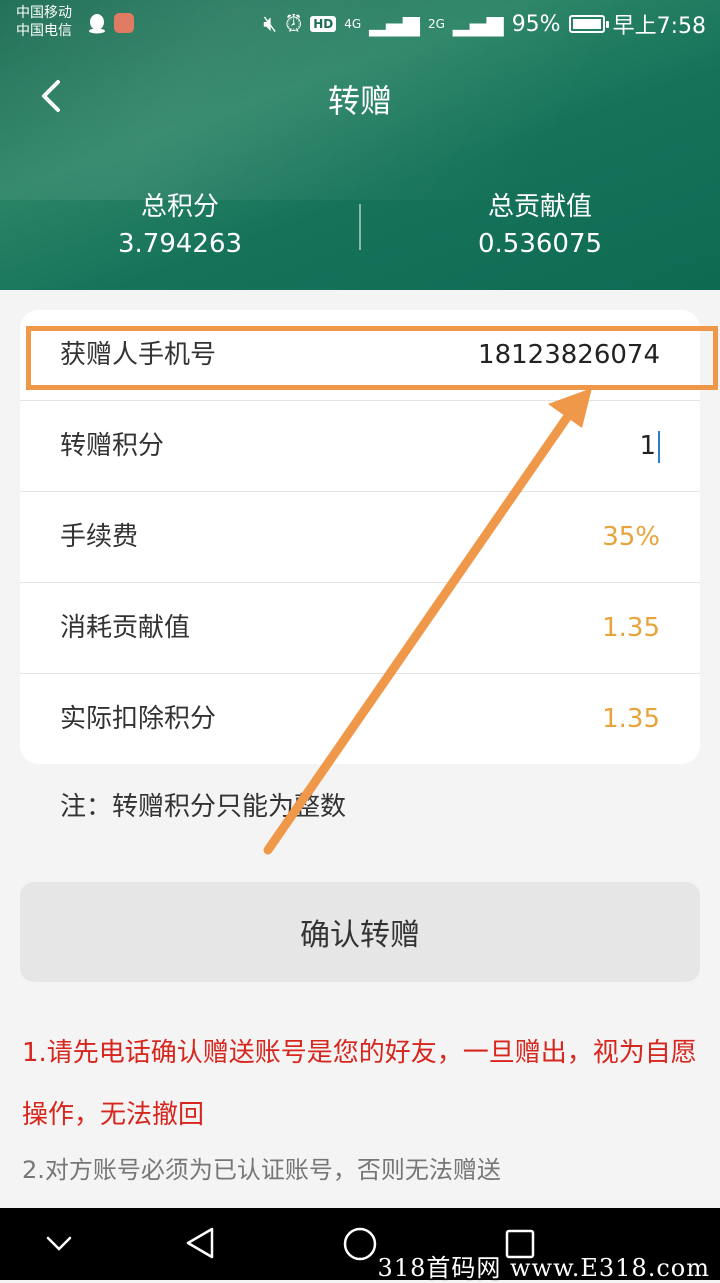 The image size is (720, 1283). Describe the element at coordinates (180, 244) in the screenshot. I see `total-points-value: 3.794263` at that location.